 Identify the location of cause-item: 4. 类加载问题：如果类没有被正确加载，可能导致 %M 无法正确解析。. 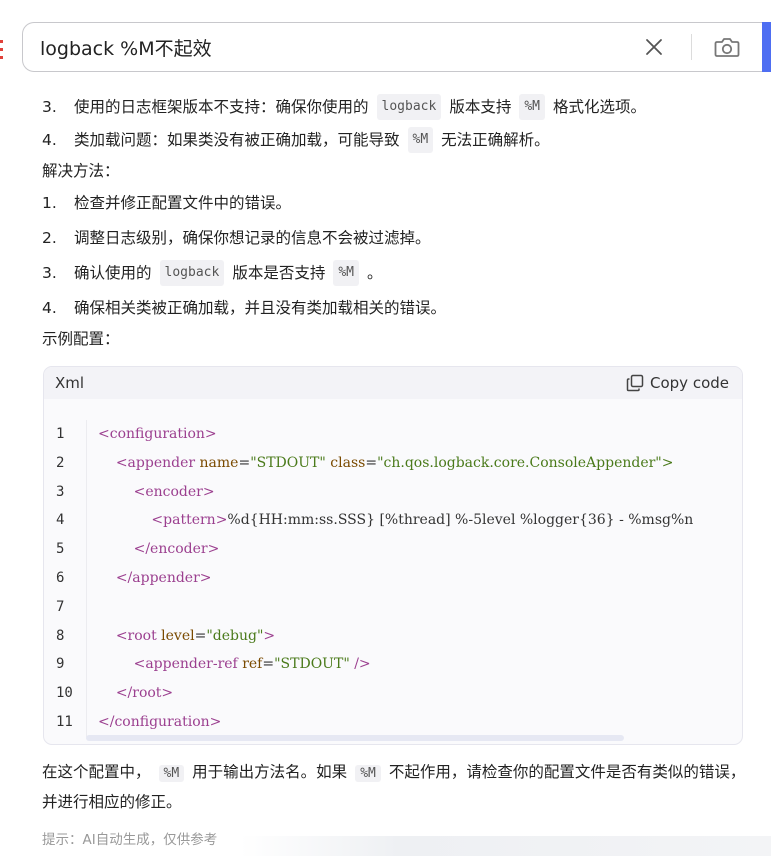
(394, 139).